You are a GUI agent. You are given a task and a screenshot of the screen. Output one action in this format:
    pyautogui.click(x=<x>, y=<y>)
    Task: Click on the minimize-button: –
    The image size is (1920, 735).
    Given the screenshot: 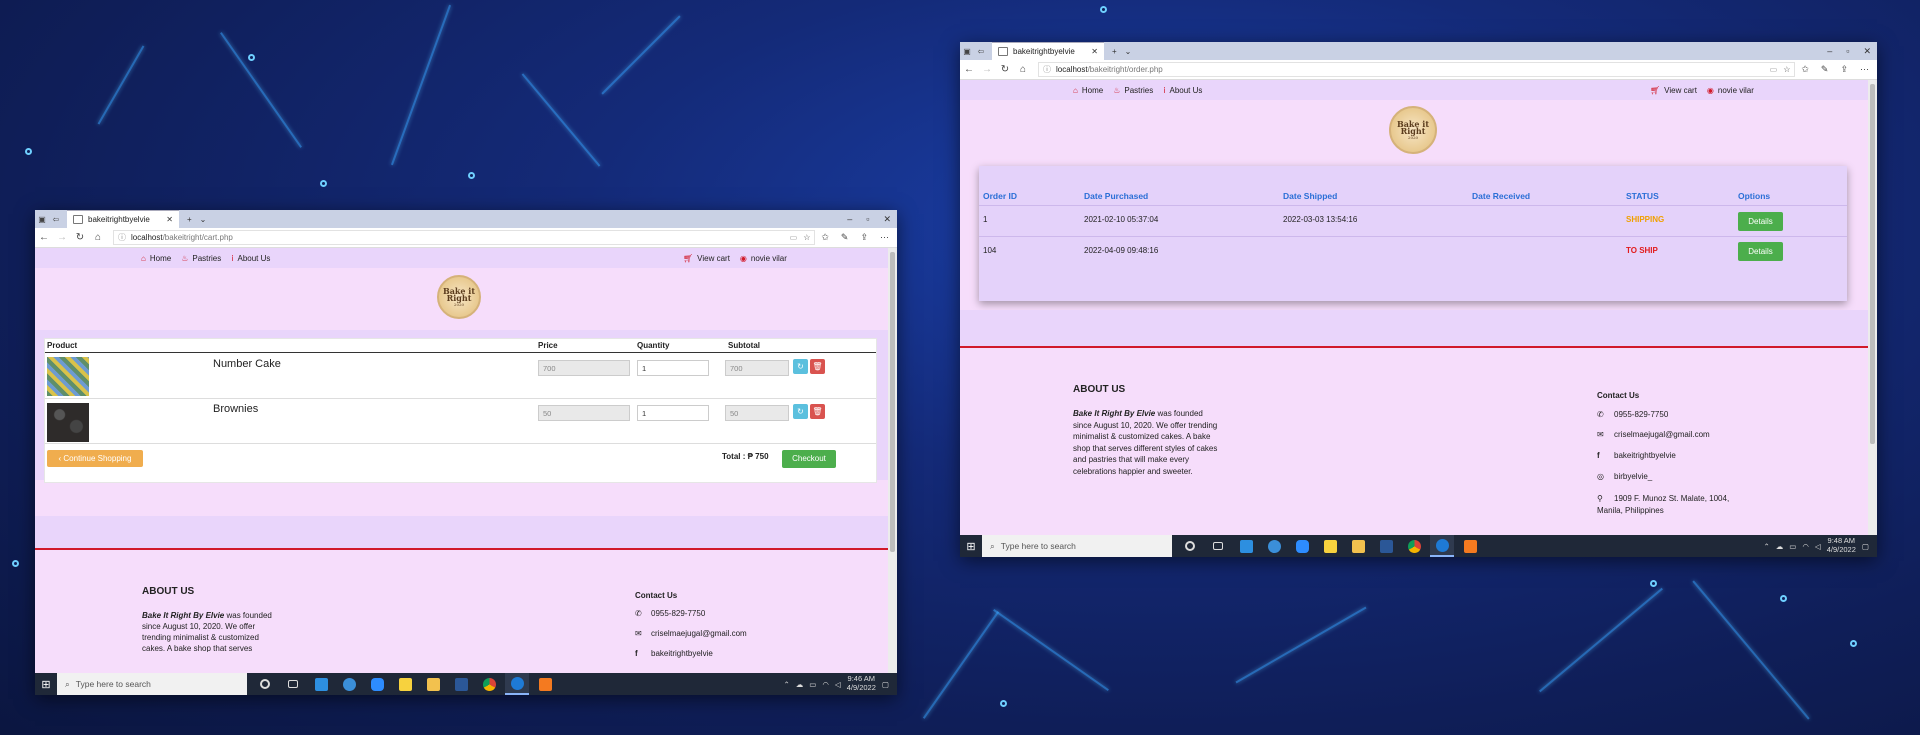 What is the action you would take?
    pyautogui.click(x=1829, y=51)
    